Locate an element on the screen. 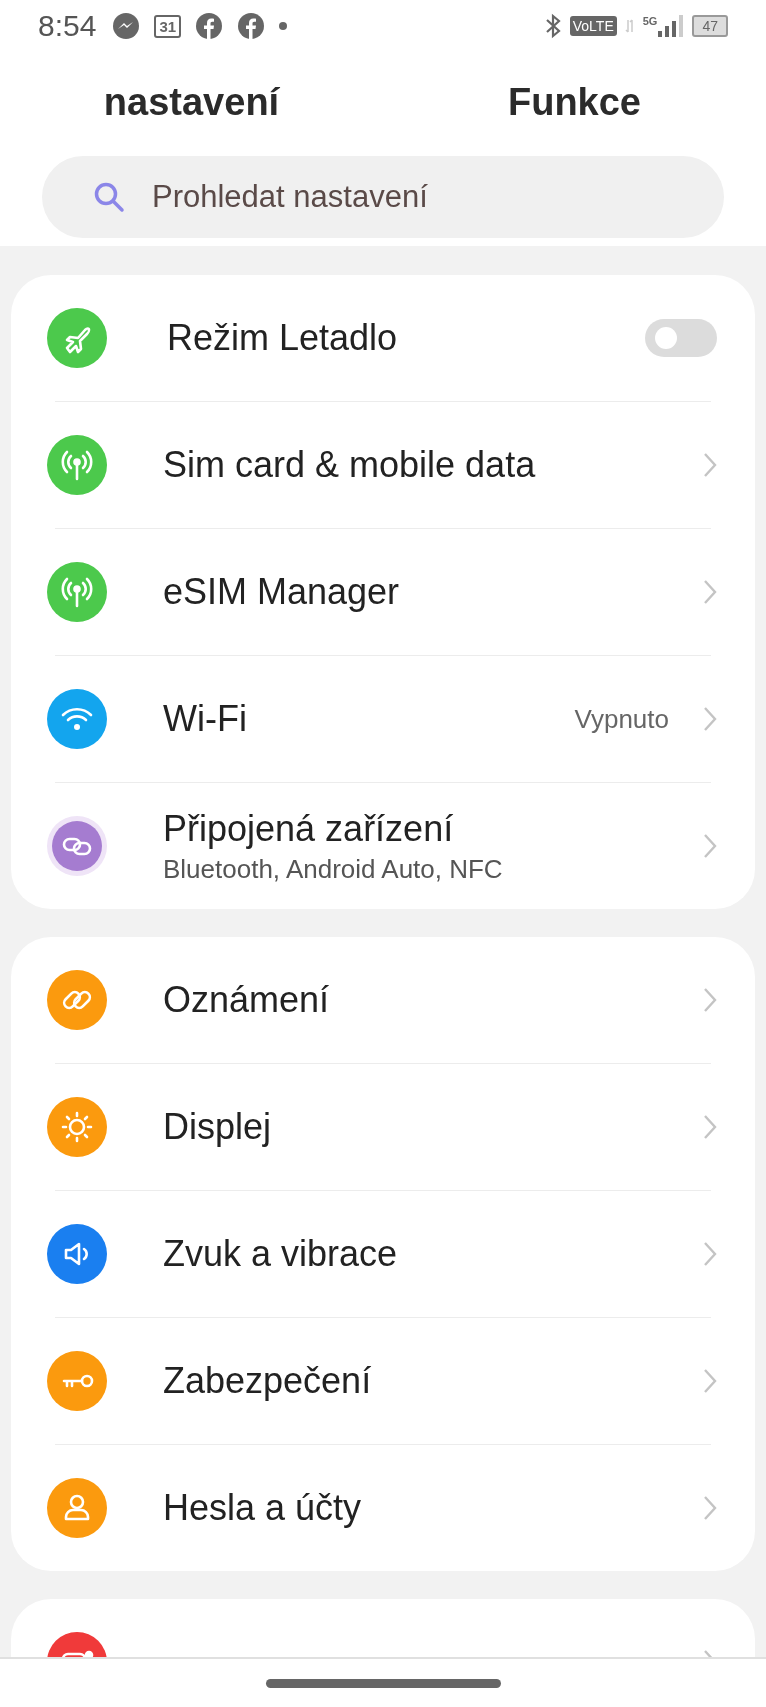 This screenshot has width=766, height=1707. setting-title: Wi-Fi is located at coordinates (205, 719).